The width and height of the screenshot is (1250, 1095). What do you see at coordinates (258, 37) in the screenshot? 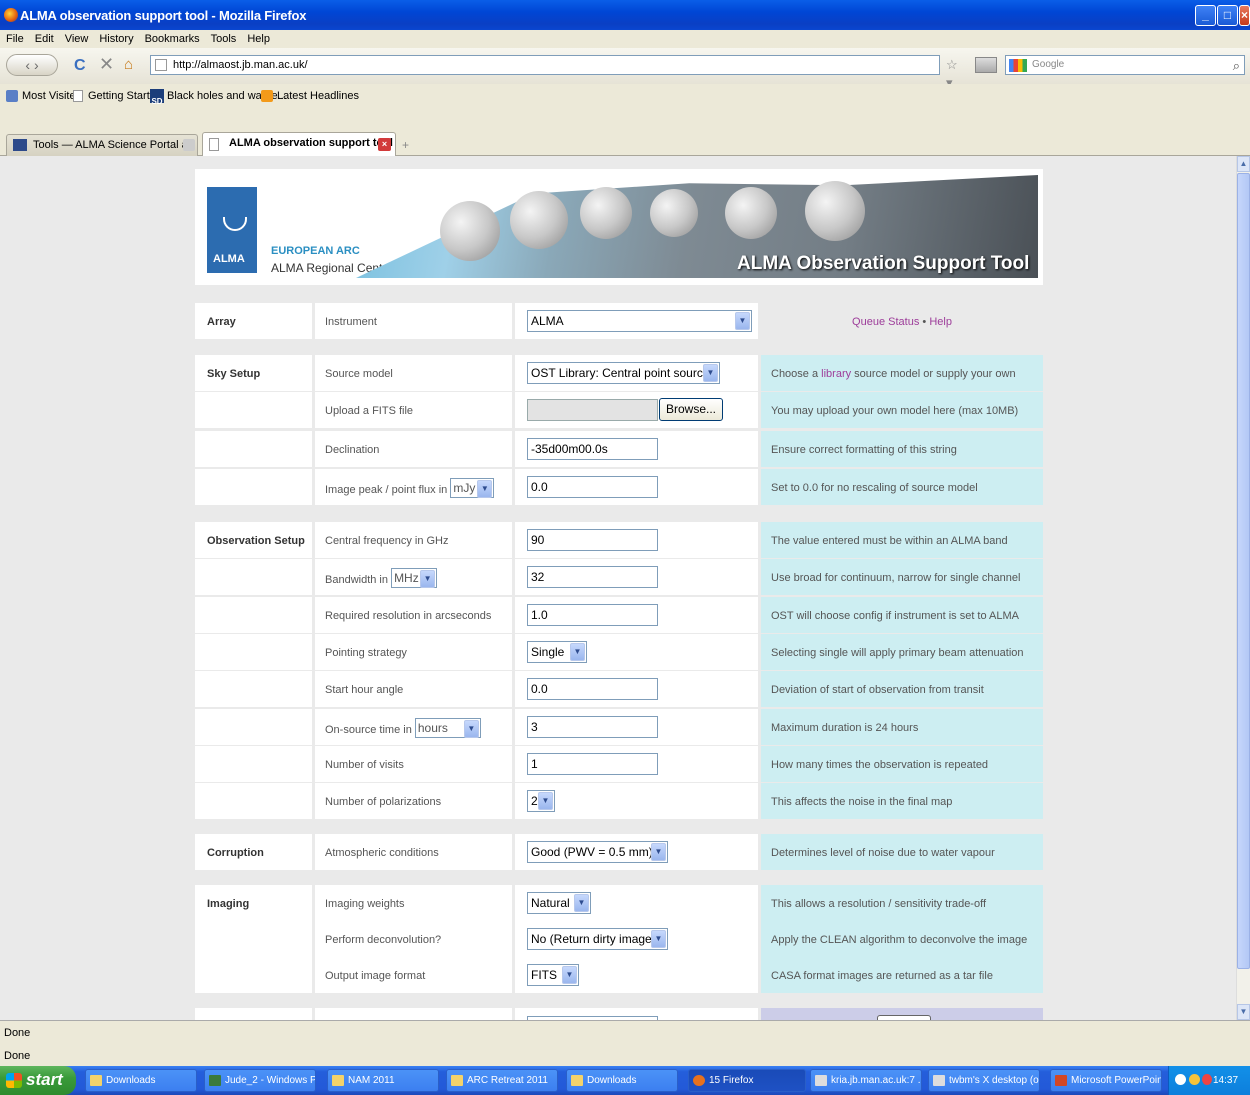
I see `menu-help: Help` at bounding box center [258, 37].